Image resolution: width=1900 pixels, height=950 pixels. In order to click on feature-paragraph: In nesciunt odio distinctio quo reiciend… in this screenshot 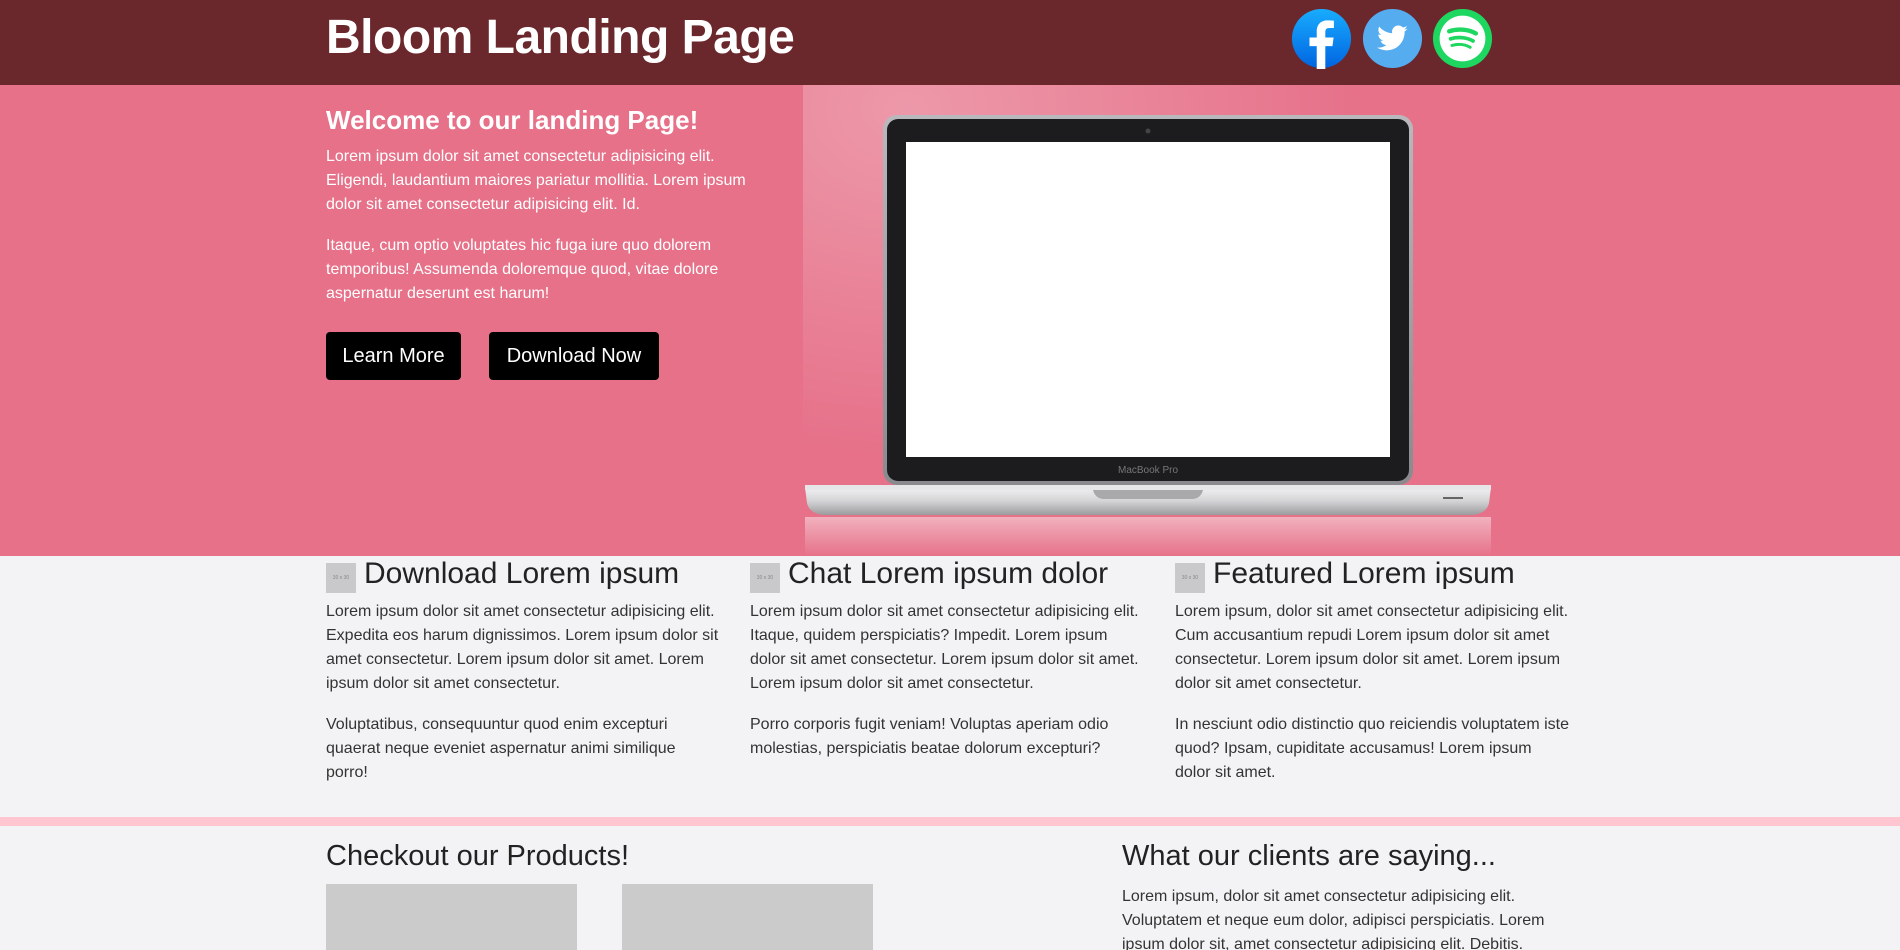, I will do `click(1372, 748)`.